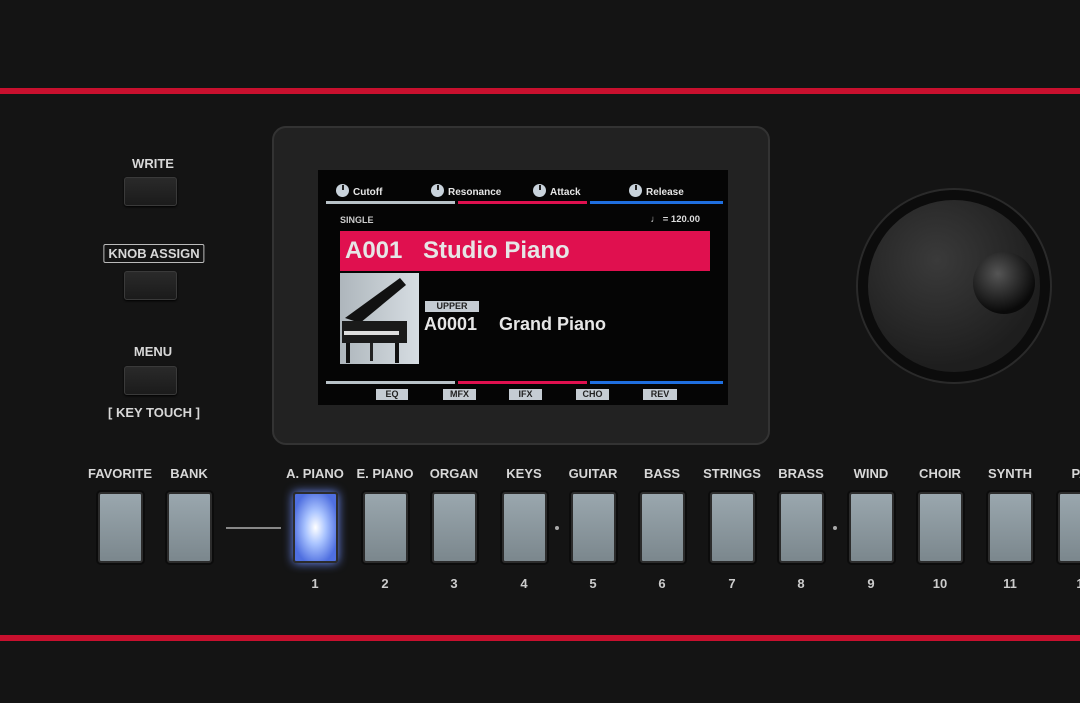  Describe the element at coordinates (801, 527) in the screenshot. I see `pad-button-brass` at that location.